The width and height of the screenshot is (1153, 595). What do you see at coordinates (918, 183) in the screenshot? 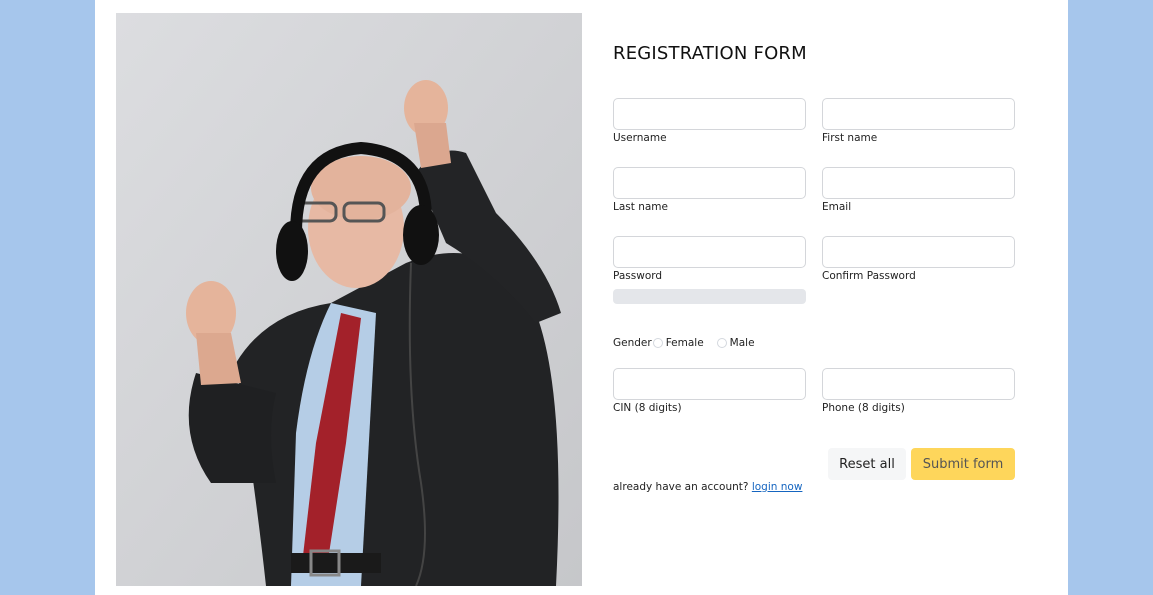
I see `email-input` at bounding box center [918, 183].